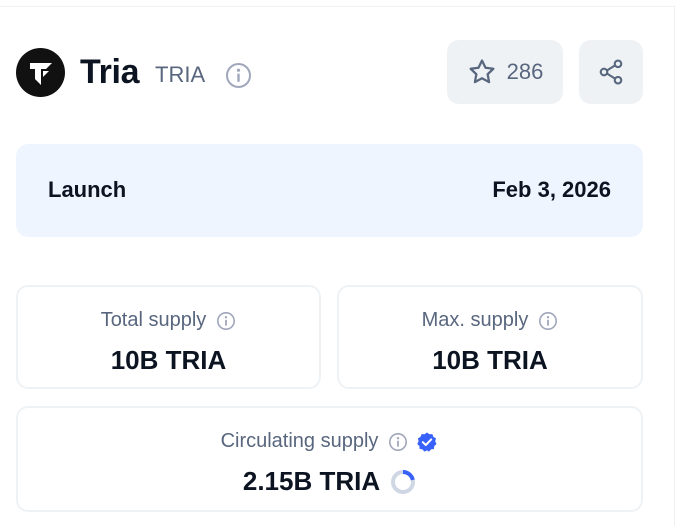 Image resolution: width=678 pixels, height=526 pixels. What do you see at coordinates (40, 72) in the screenshot?
I see `tria-logo-icon` at bounding box center [40, 72].